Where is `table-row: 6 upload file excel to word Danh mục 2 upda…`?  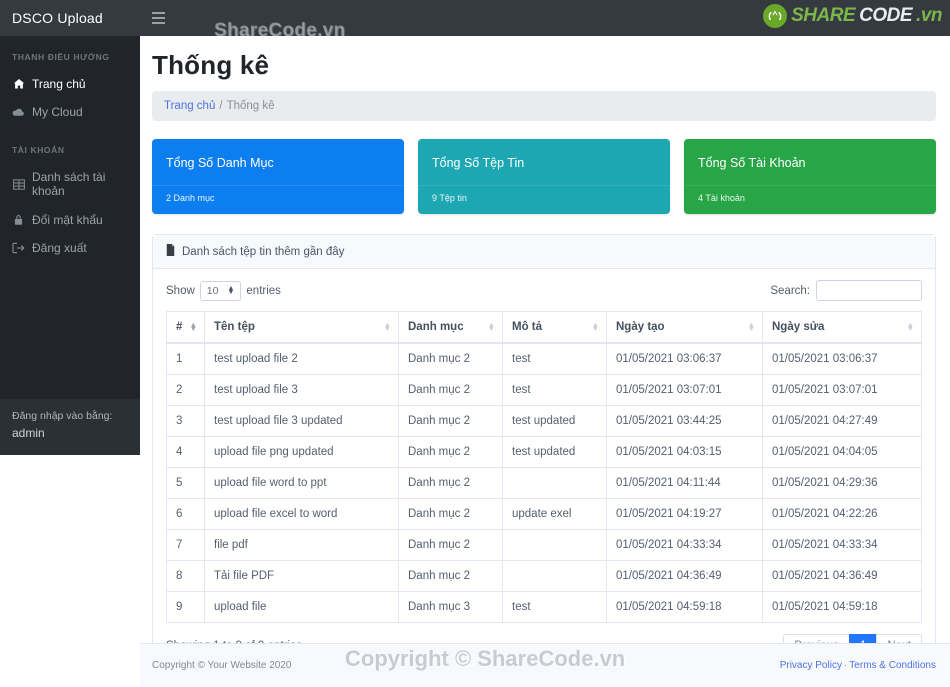 table-row: 6 upload file excel to word Danh mục 2 upda… is located at coordinates (544, 514).